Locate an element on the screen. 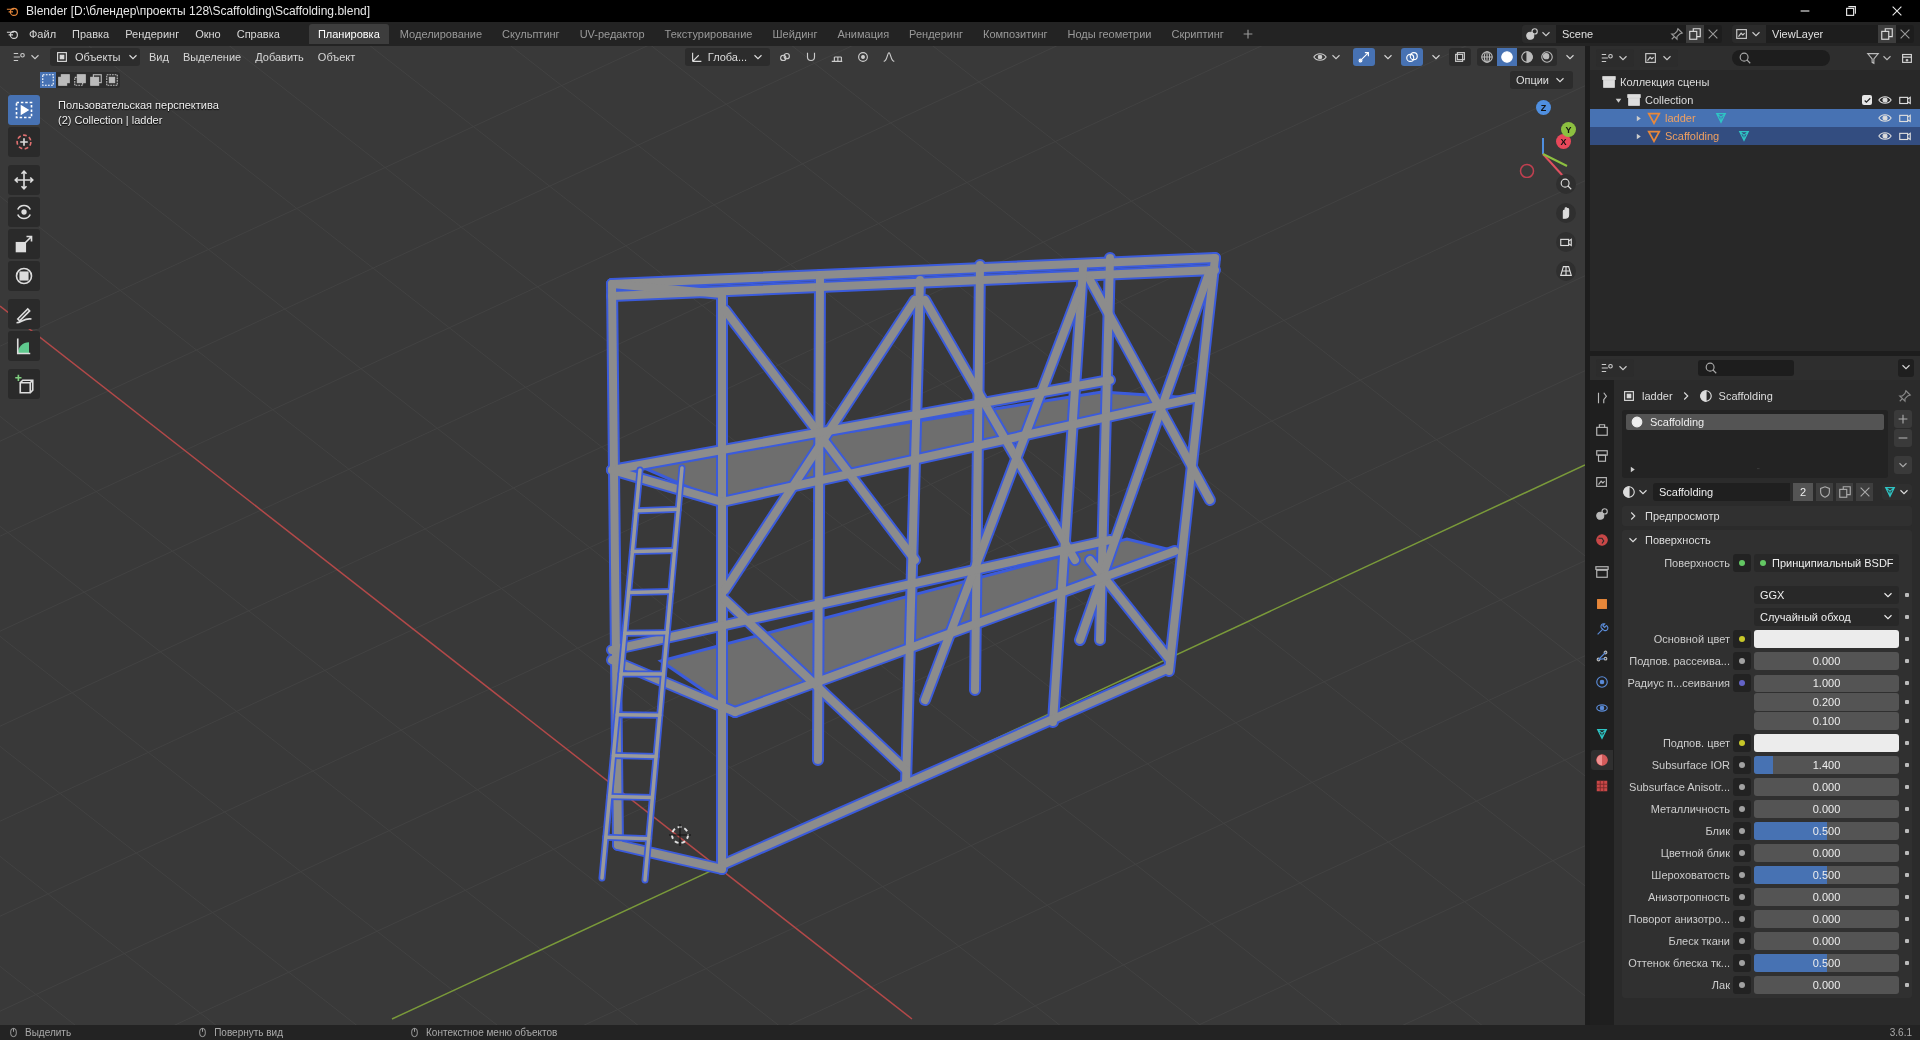  pin-icon is located at coordinates (1677, 34).